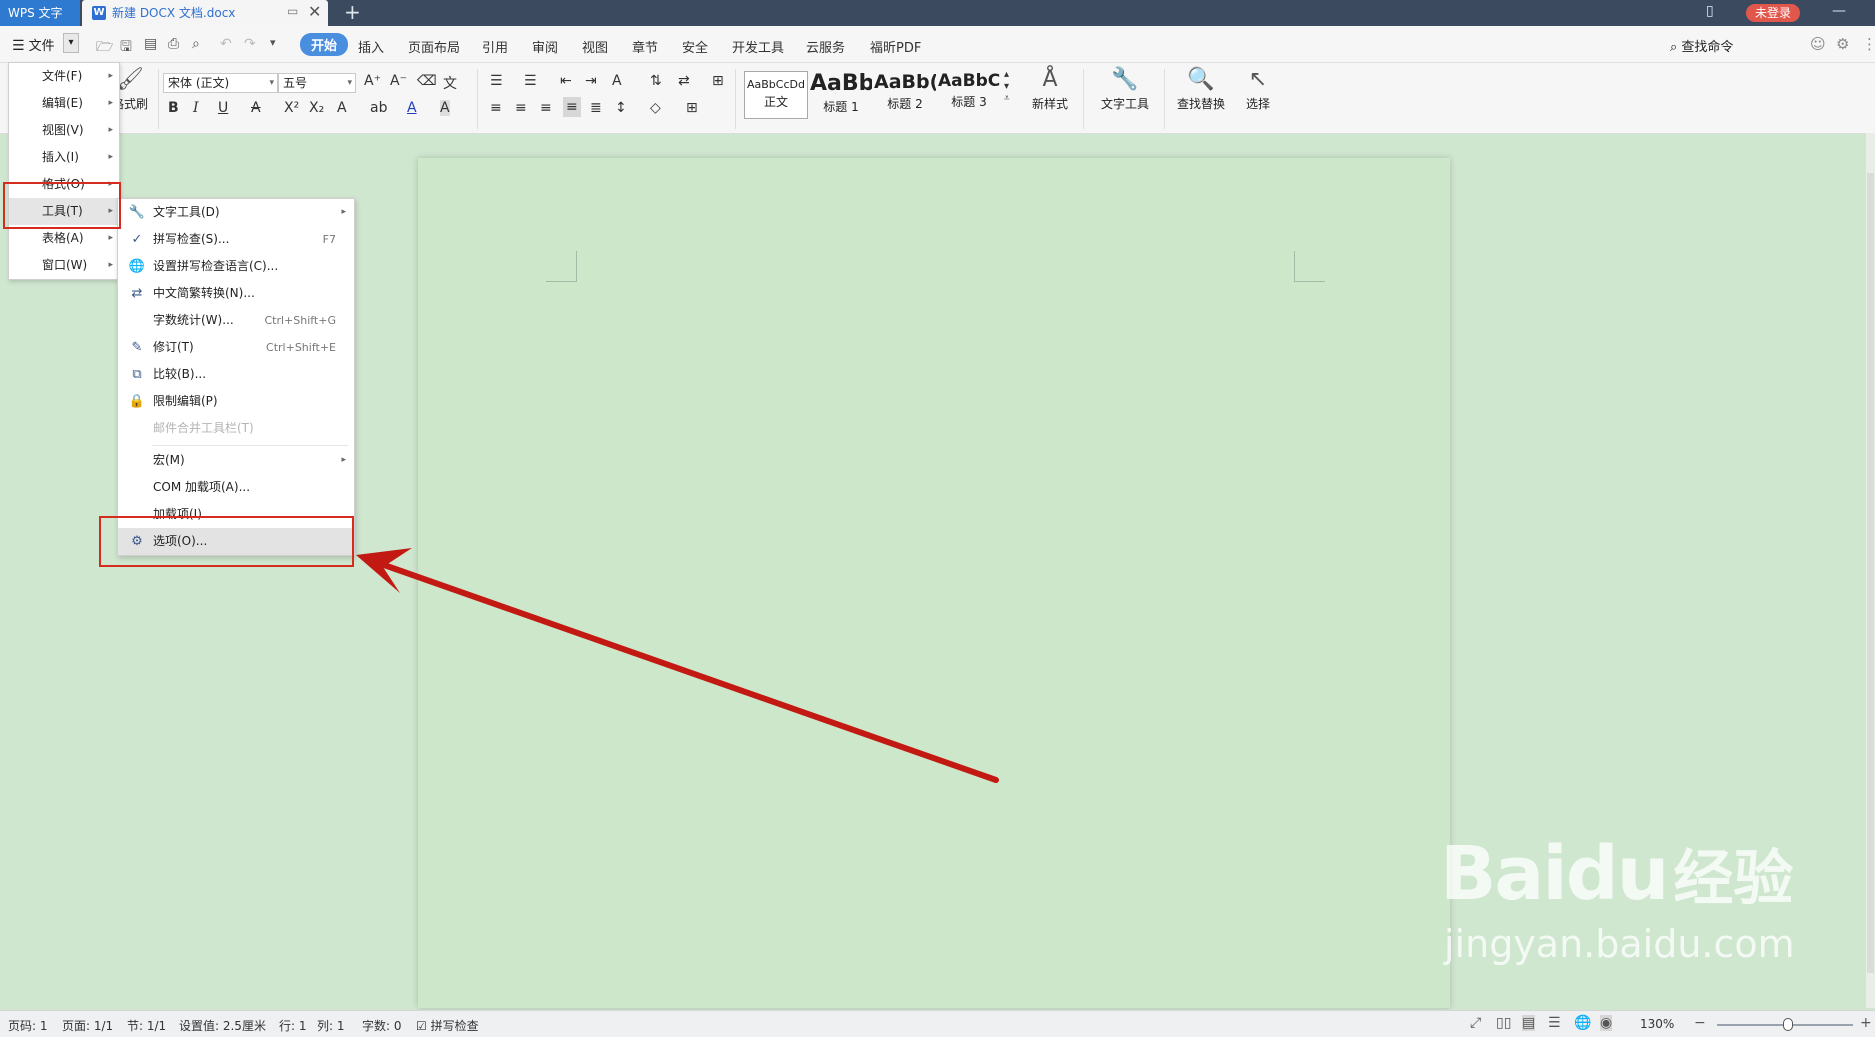  What do you see at coordinates (87, 1025) in the screenshot?
I see `status-page: 页面: 1/1` at bounding box center [87, 1025].